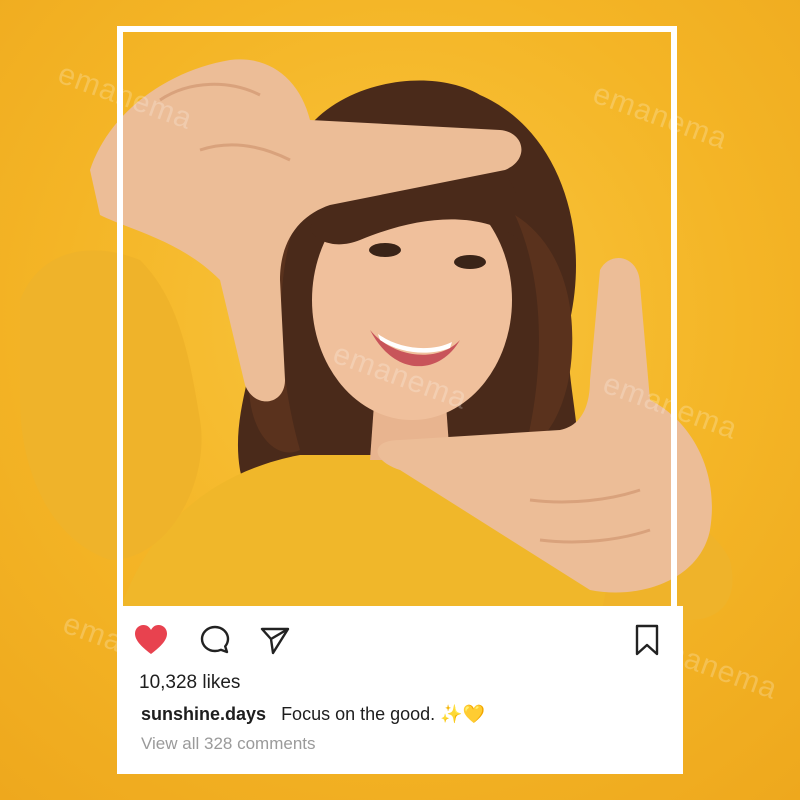 The image size is (800, 800). I want to click on likes-count: 10,328 likes, so click(189, 683).